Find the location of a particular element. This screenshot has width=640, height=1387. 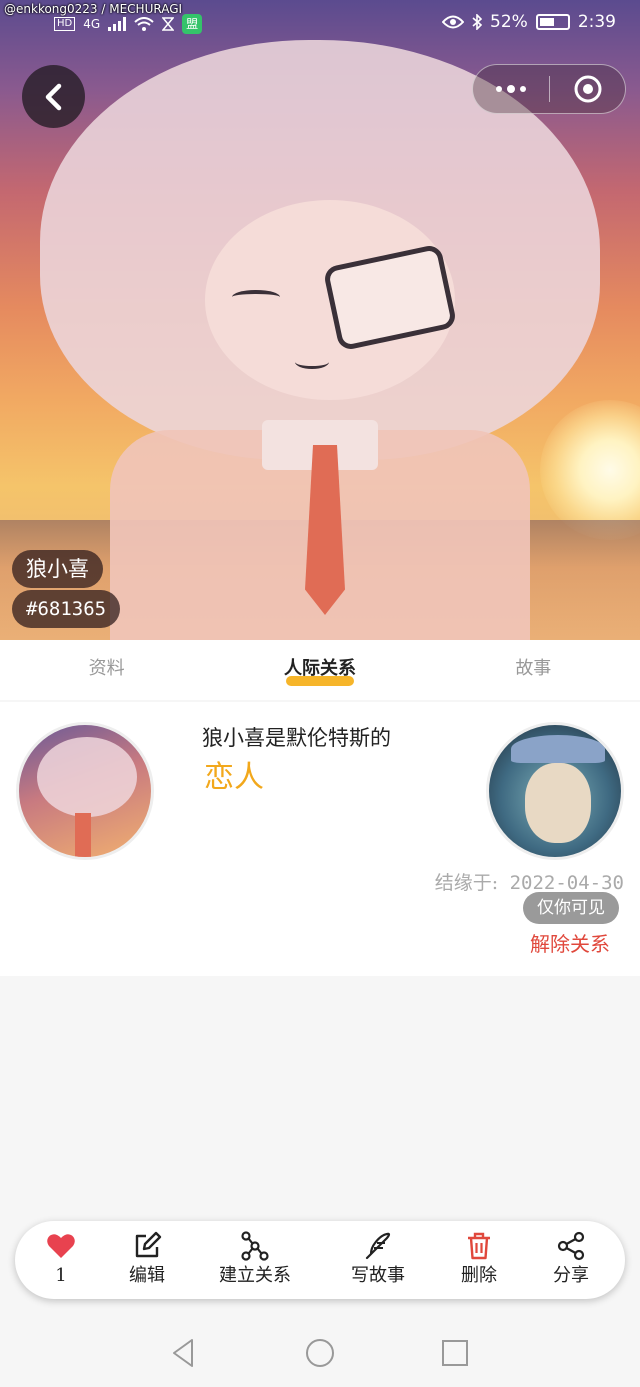

target-icon is located at coordinates (587, 89).